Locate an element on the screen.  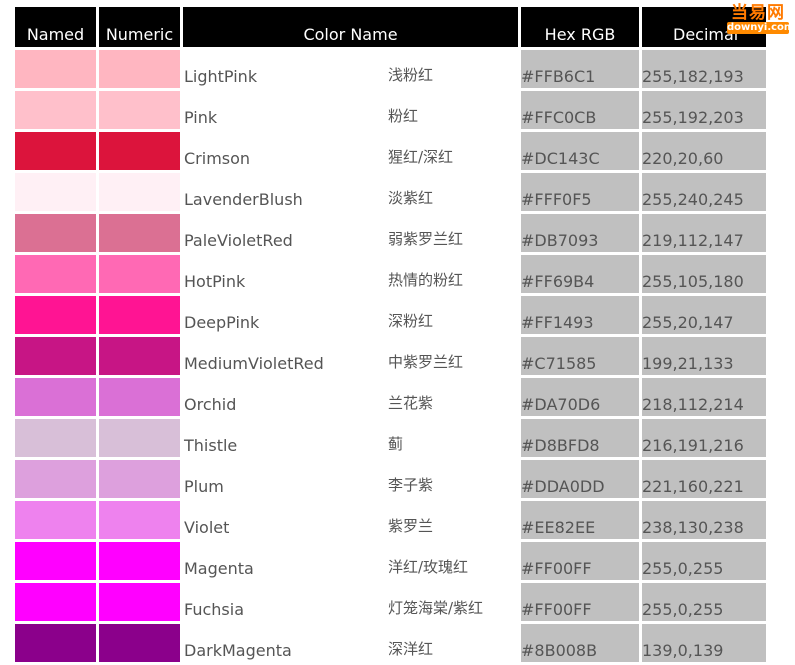
watermark-domain: downyi.com is located at coordinates (761, 28).